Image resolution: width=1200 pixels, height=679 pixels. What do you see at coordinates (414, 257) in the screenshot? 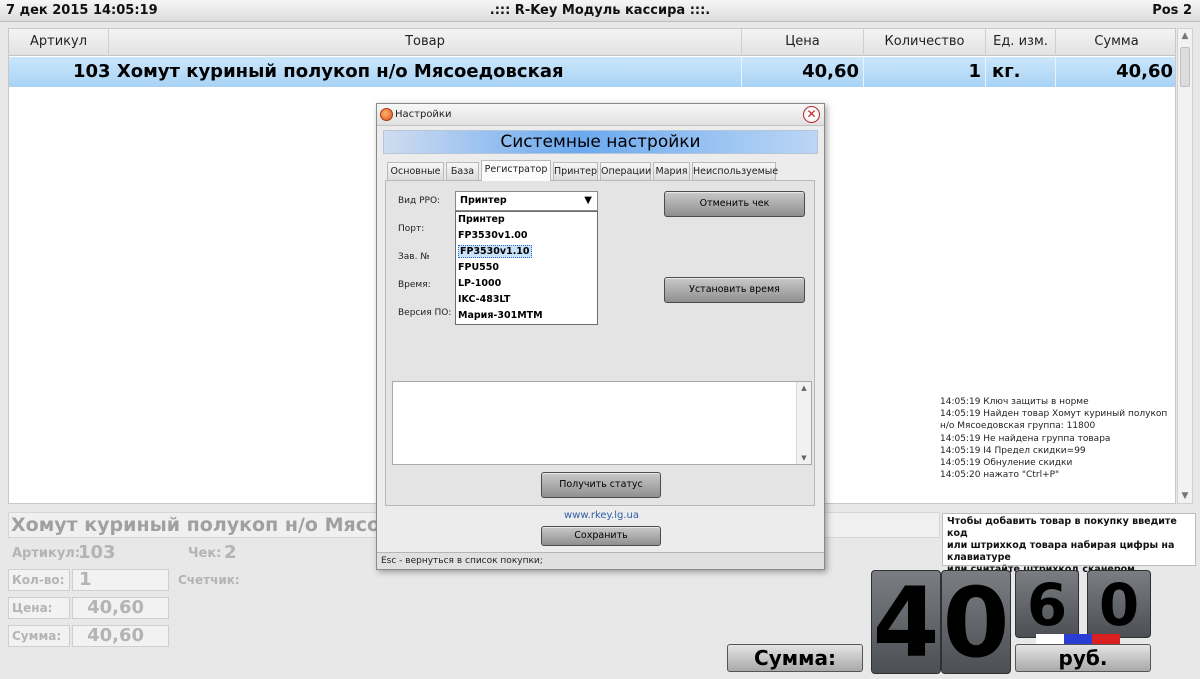
I see `serial-label: Зав. №` at bounding box center [414, 257].